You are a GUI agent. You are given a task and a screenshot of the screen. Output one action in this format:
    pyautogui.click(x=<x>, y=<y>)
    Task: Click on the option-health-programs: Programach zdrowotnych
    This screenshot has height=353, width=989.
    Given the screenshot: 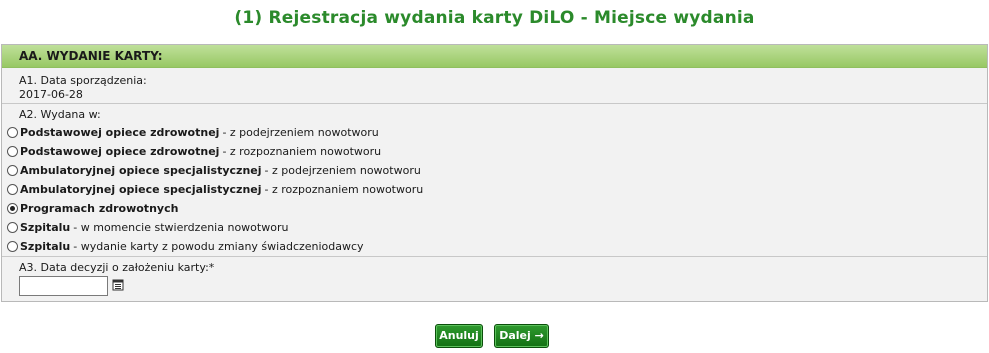 What is the action you would take?
    pyautogui.click(x=497, y=208)
    